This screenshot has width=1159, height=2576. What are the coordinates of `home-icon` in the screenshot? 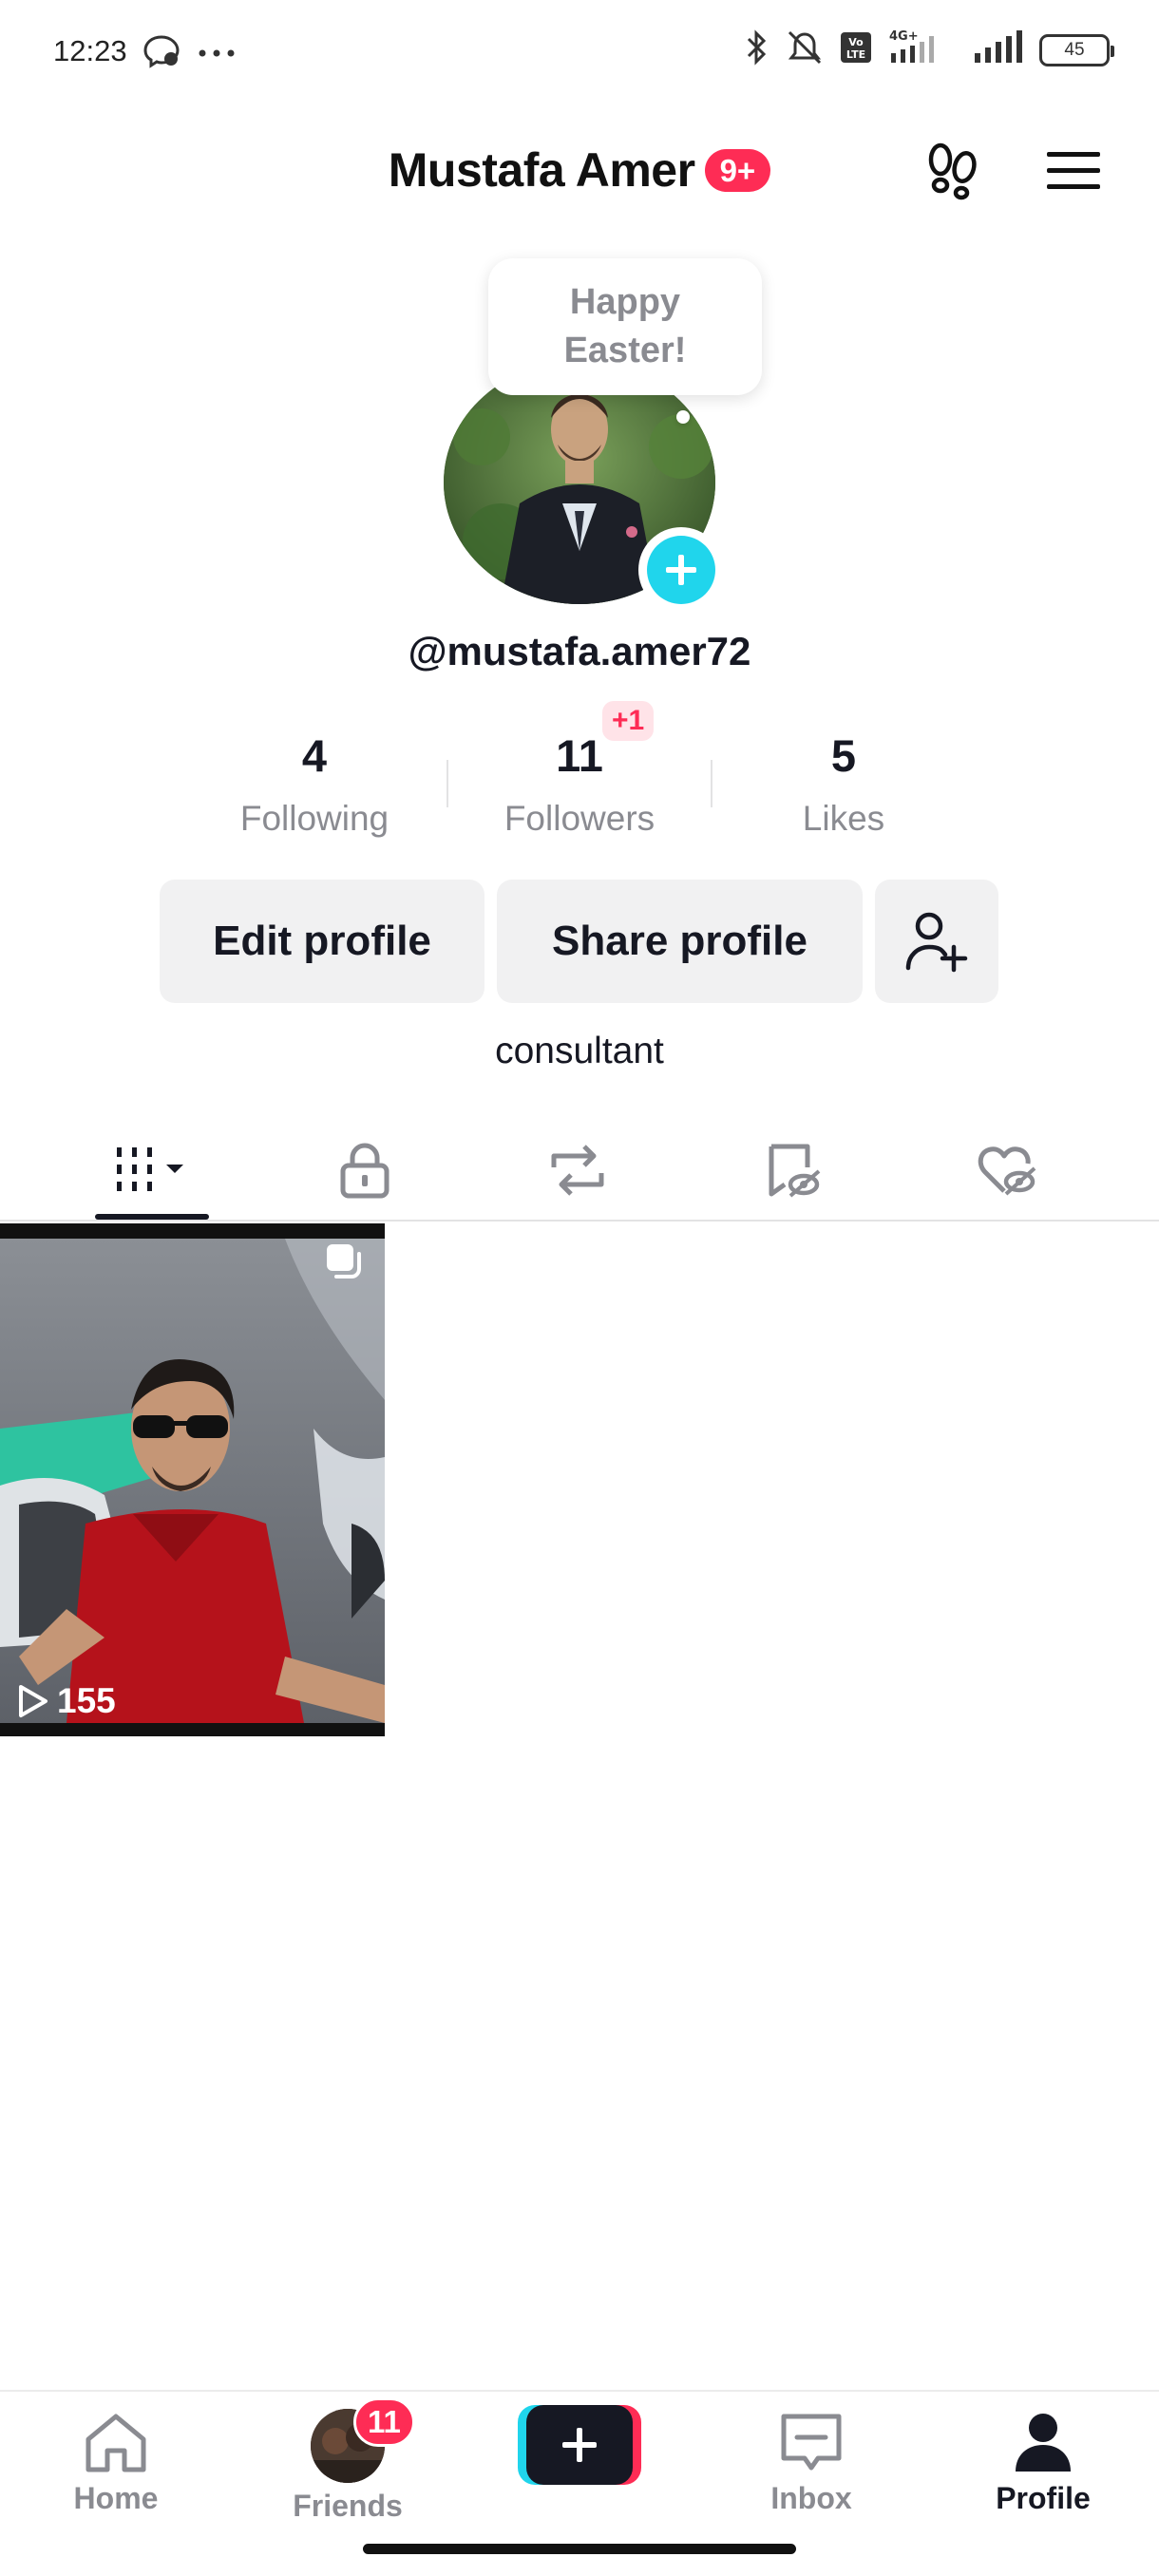 It's located at (116, 2443).